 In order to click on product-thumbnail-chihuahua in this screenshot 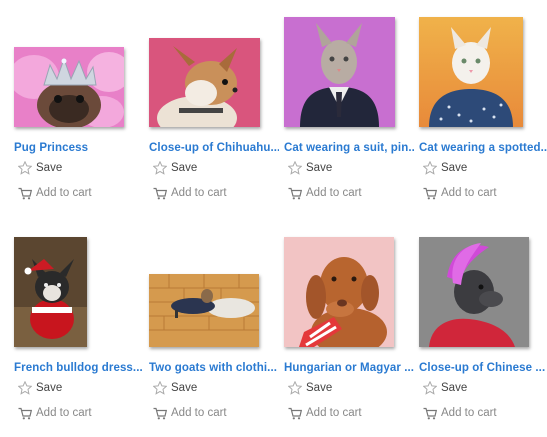, I will do `click(204, 82)`.